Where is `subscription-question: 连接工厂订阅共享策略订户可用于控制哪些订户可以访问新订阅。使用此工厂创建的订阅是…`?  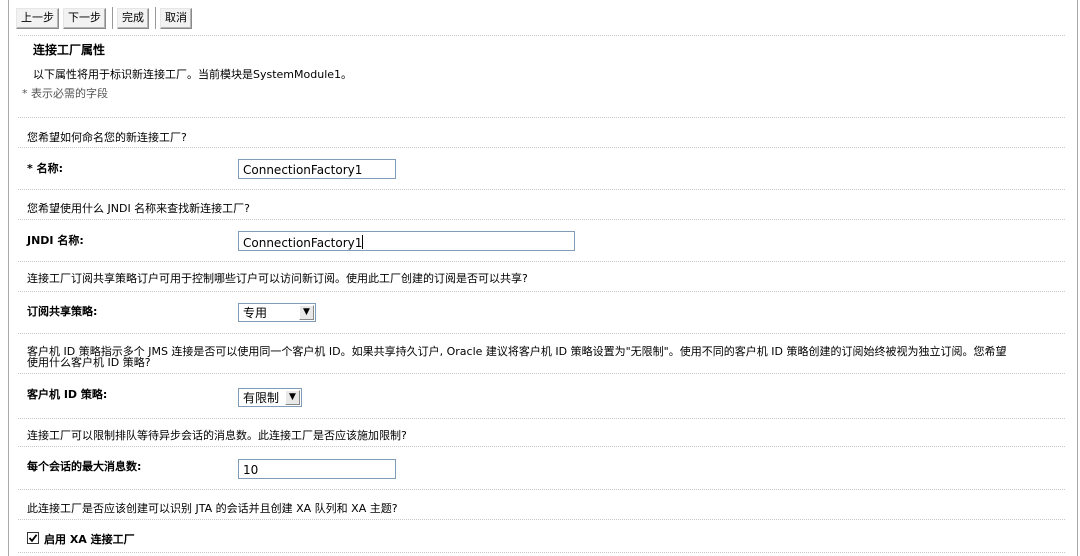 subscription-question: 连接工厂订阅共享策略订户可用于控制哪些订户可以访问新订阅。使用此工厂创建的订阅是… is located at coordinates (277, 278).